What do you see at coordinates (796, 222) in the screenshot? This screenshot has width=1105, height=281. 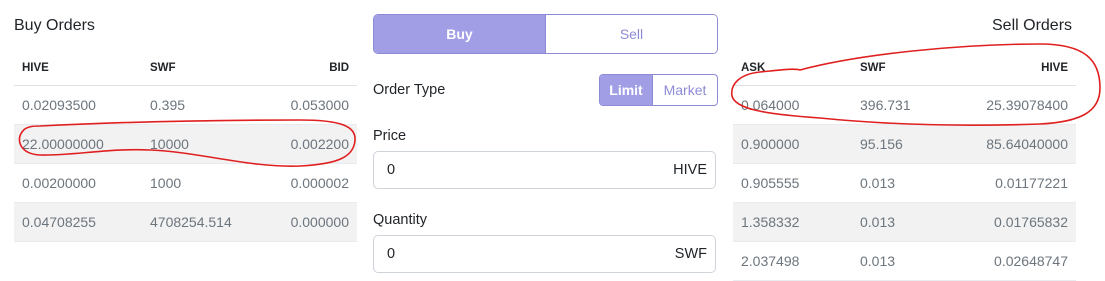 I see `sell-ask-cell: 1.358332` at bounding box center [796, 222].